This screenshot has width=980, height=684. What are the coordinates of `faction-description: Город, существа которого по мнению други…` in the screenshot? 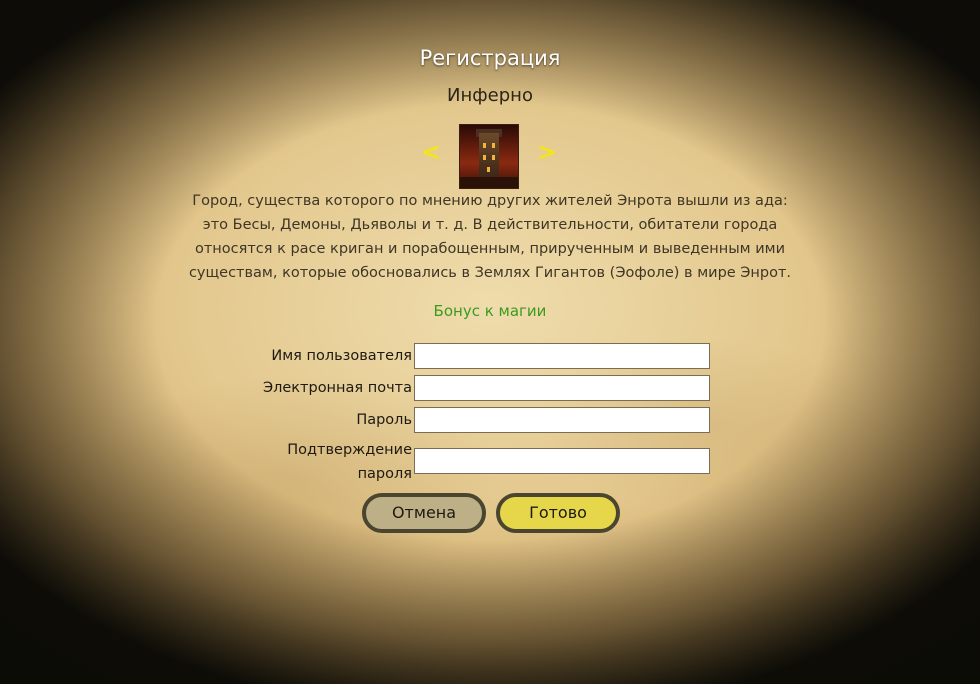 It's located at (490, 237).